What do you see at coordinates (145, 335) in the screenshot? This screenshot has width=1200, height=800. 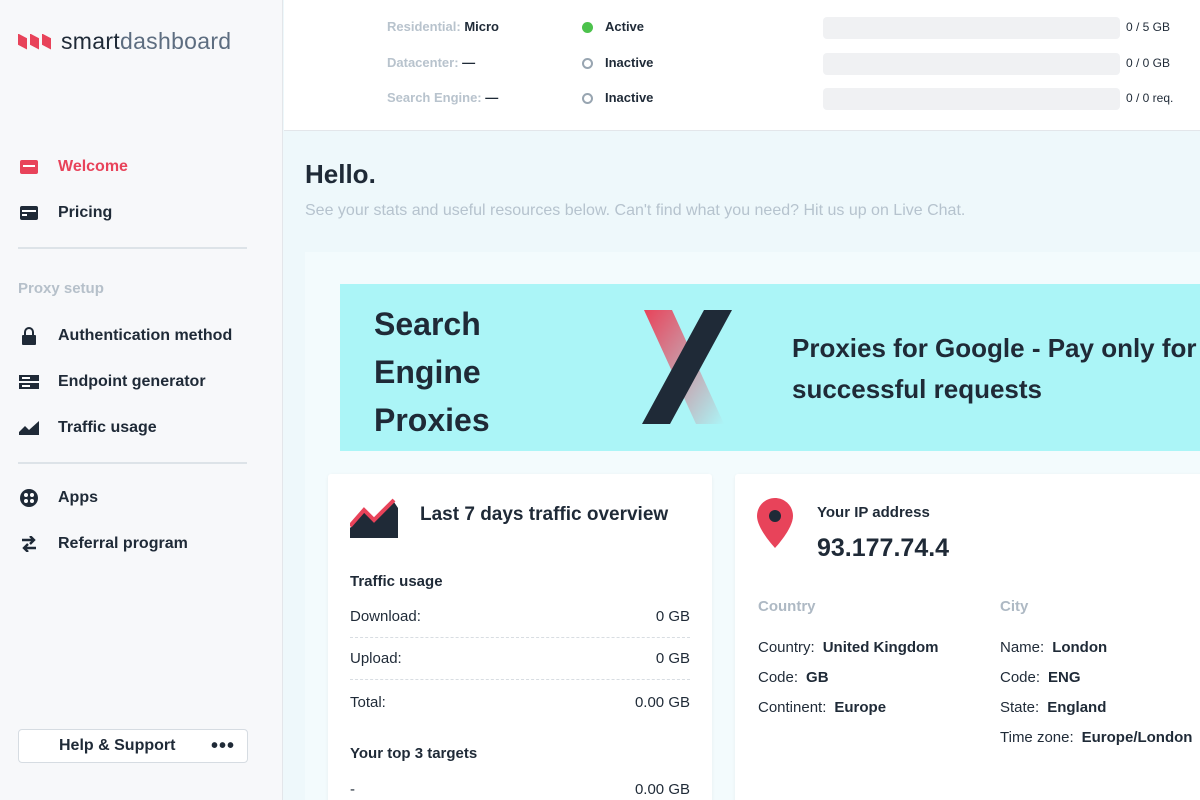 I see `sidebar-item-label: Authentication method` at bounding box center [145, 335].